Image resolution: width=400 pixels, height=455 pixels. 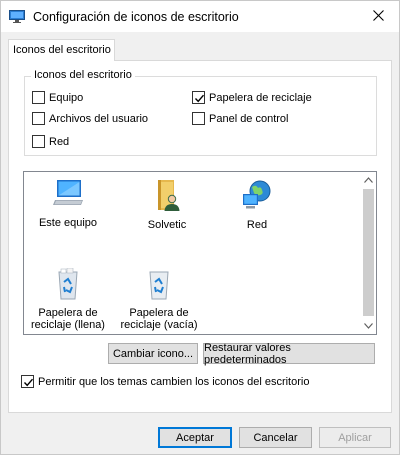 I want to click on list-item-papelera-llena: Papelera de reciclaje (llena), so click(x=68, y=299).